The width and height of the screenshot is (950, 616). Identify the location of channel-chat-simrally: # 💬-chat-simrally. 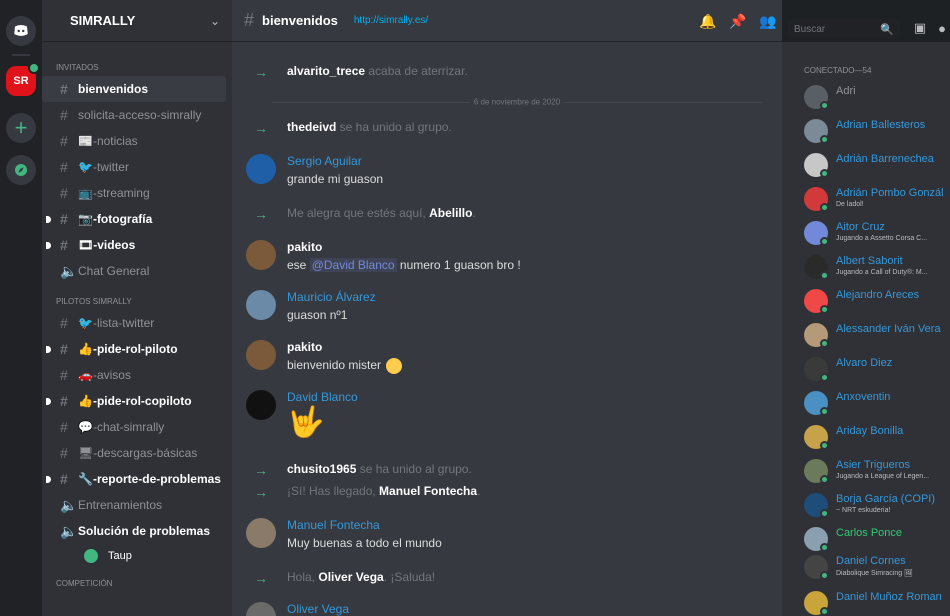
(137, 427).